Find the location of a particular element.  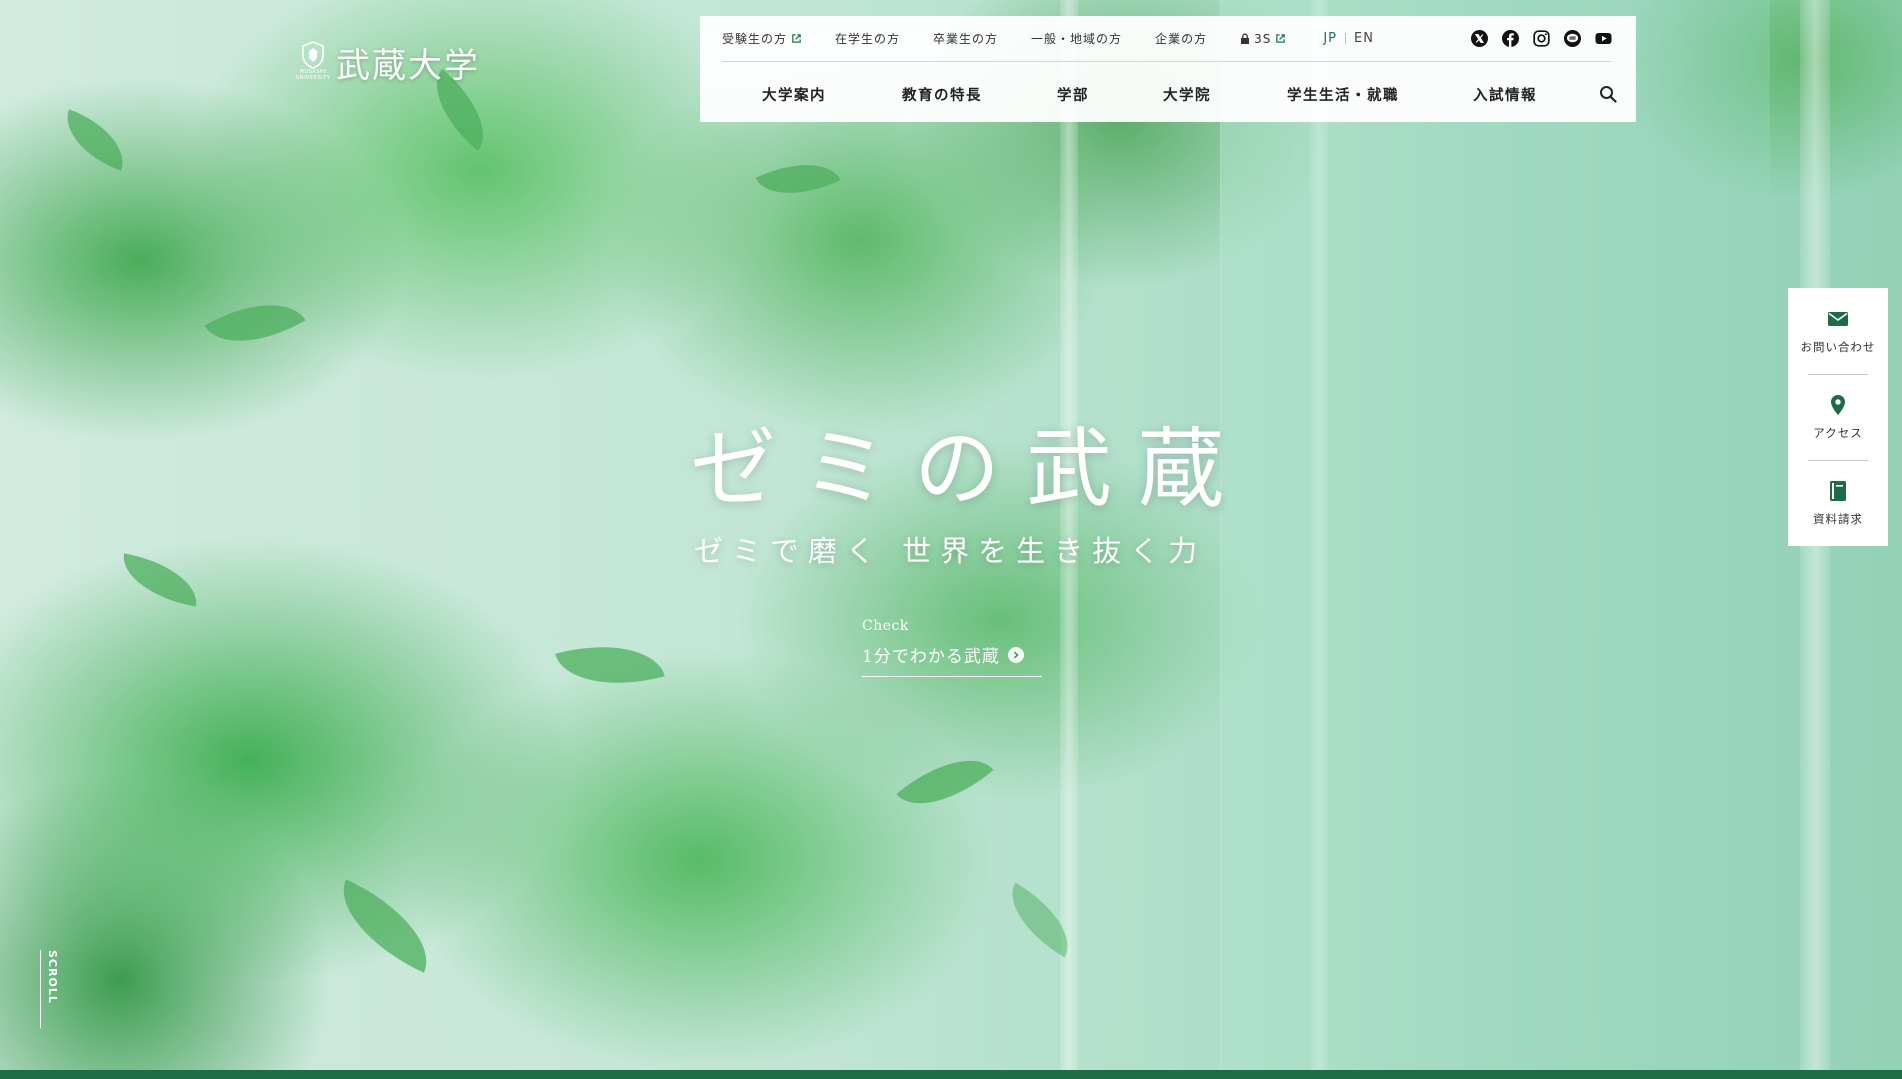

facebook-icon is located at coordinates (1510, 38).